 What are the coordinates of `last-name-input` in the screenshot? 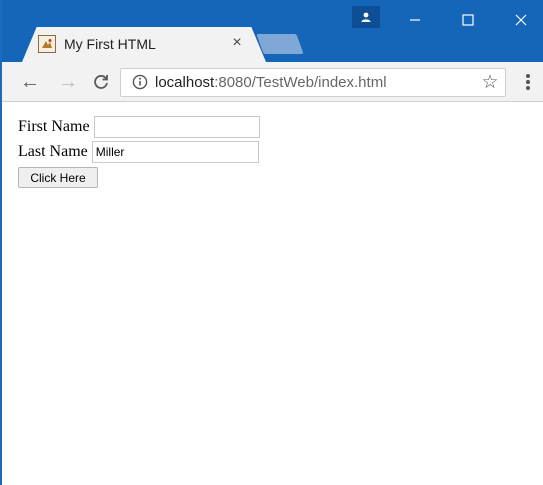 It's located at (175, 152).